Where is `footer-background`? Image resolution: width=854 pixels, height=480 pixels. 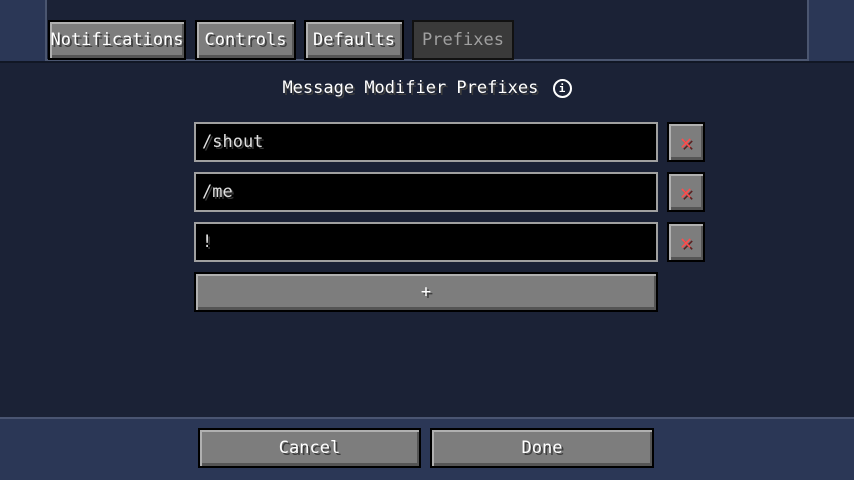 footer-background is located at coordinates (427, 449).